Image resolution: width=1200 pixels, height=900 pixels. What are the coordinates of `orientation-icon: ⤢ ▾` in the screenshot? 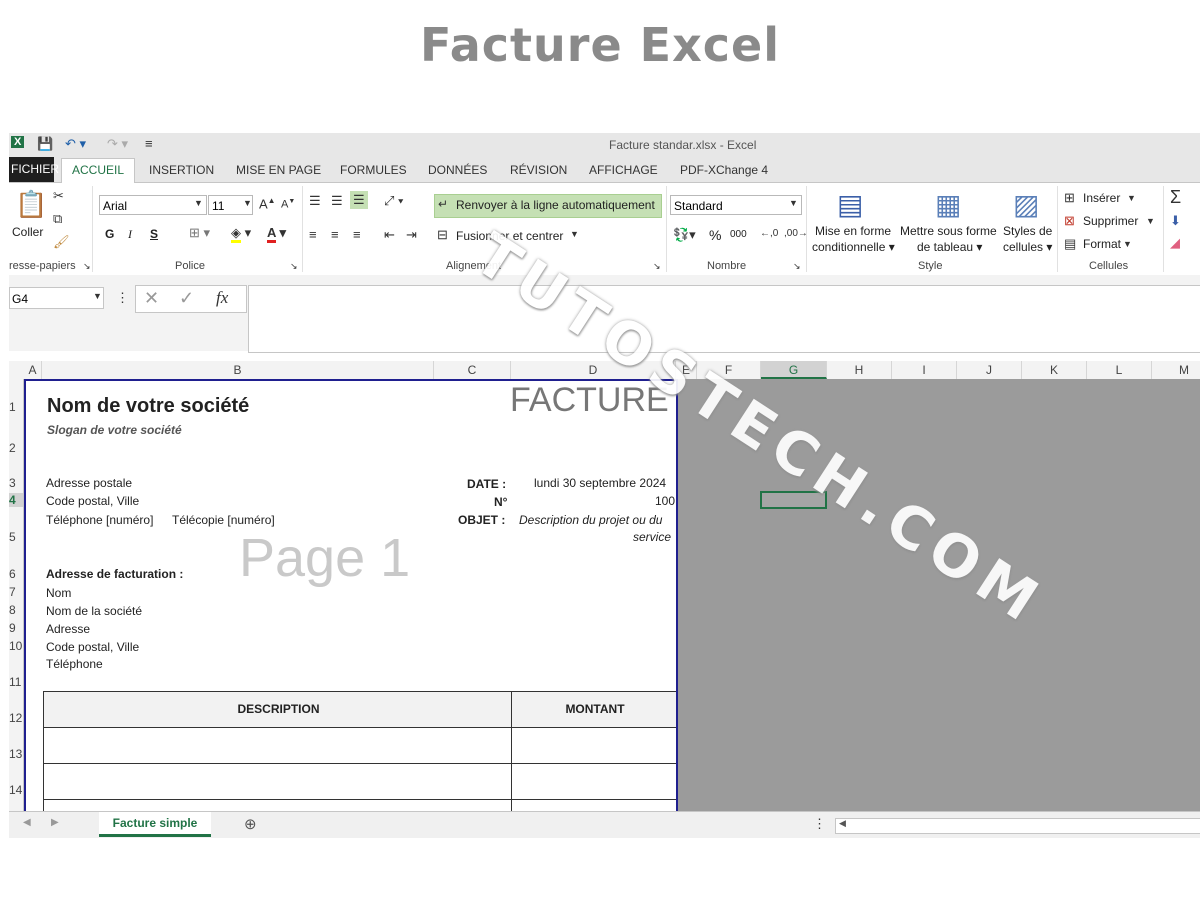 It's located at (393, 201).